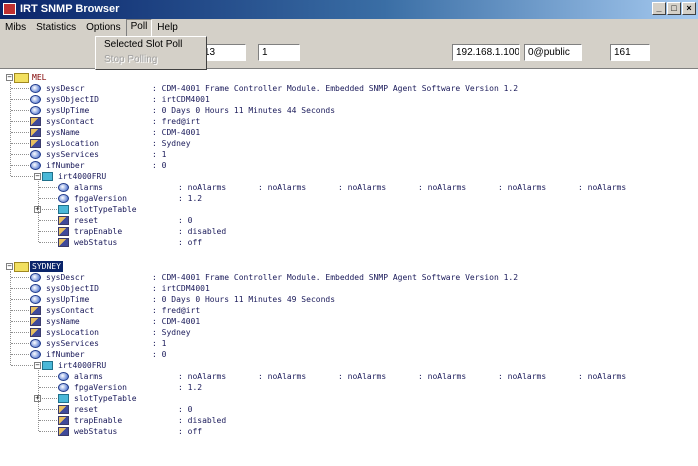 This screenshot has height=466, width=698. Describe the element at coordinates (349, 231) in the screenshot. I see `fru-child-trapEnable: trapEnable: disabled` at that location.